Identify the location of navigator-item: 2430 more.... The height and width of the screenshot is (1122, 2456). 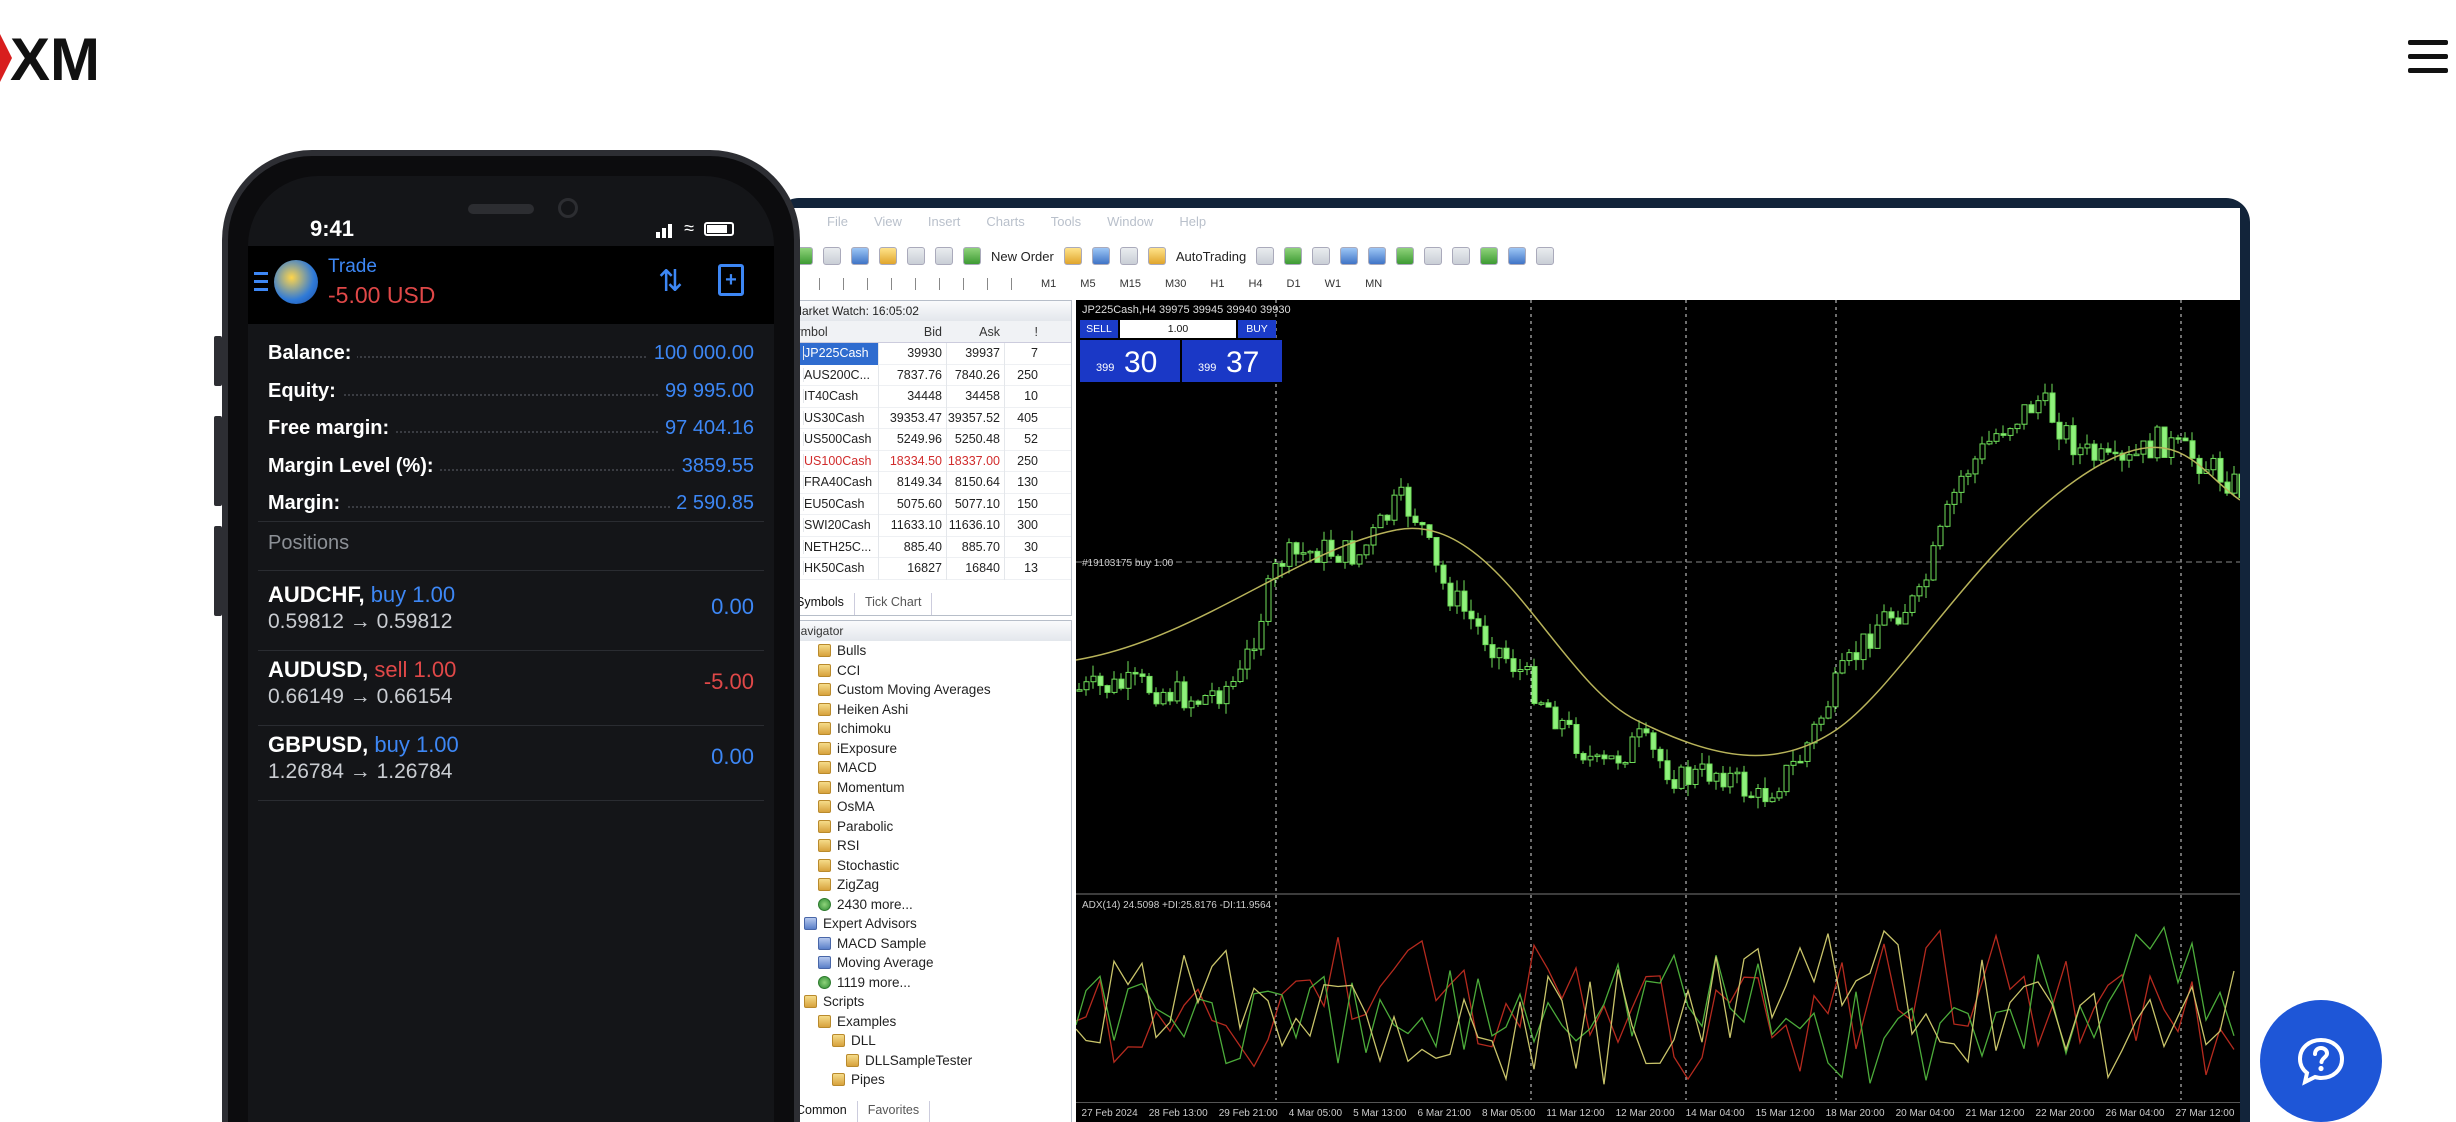
(928, 905).